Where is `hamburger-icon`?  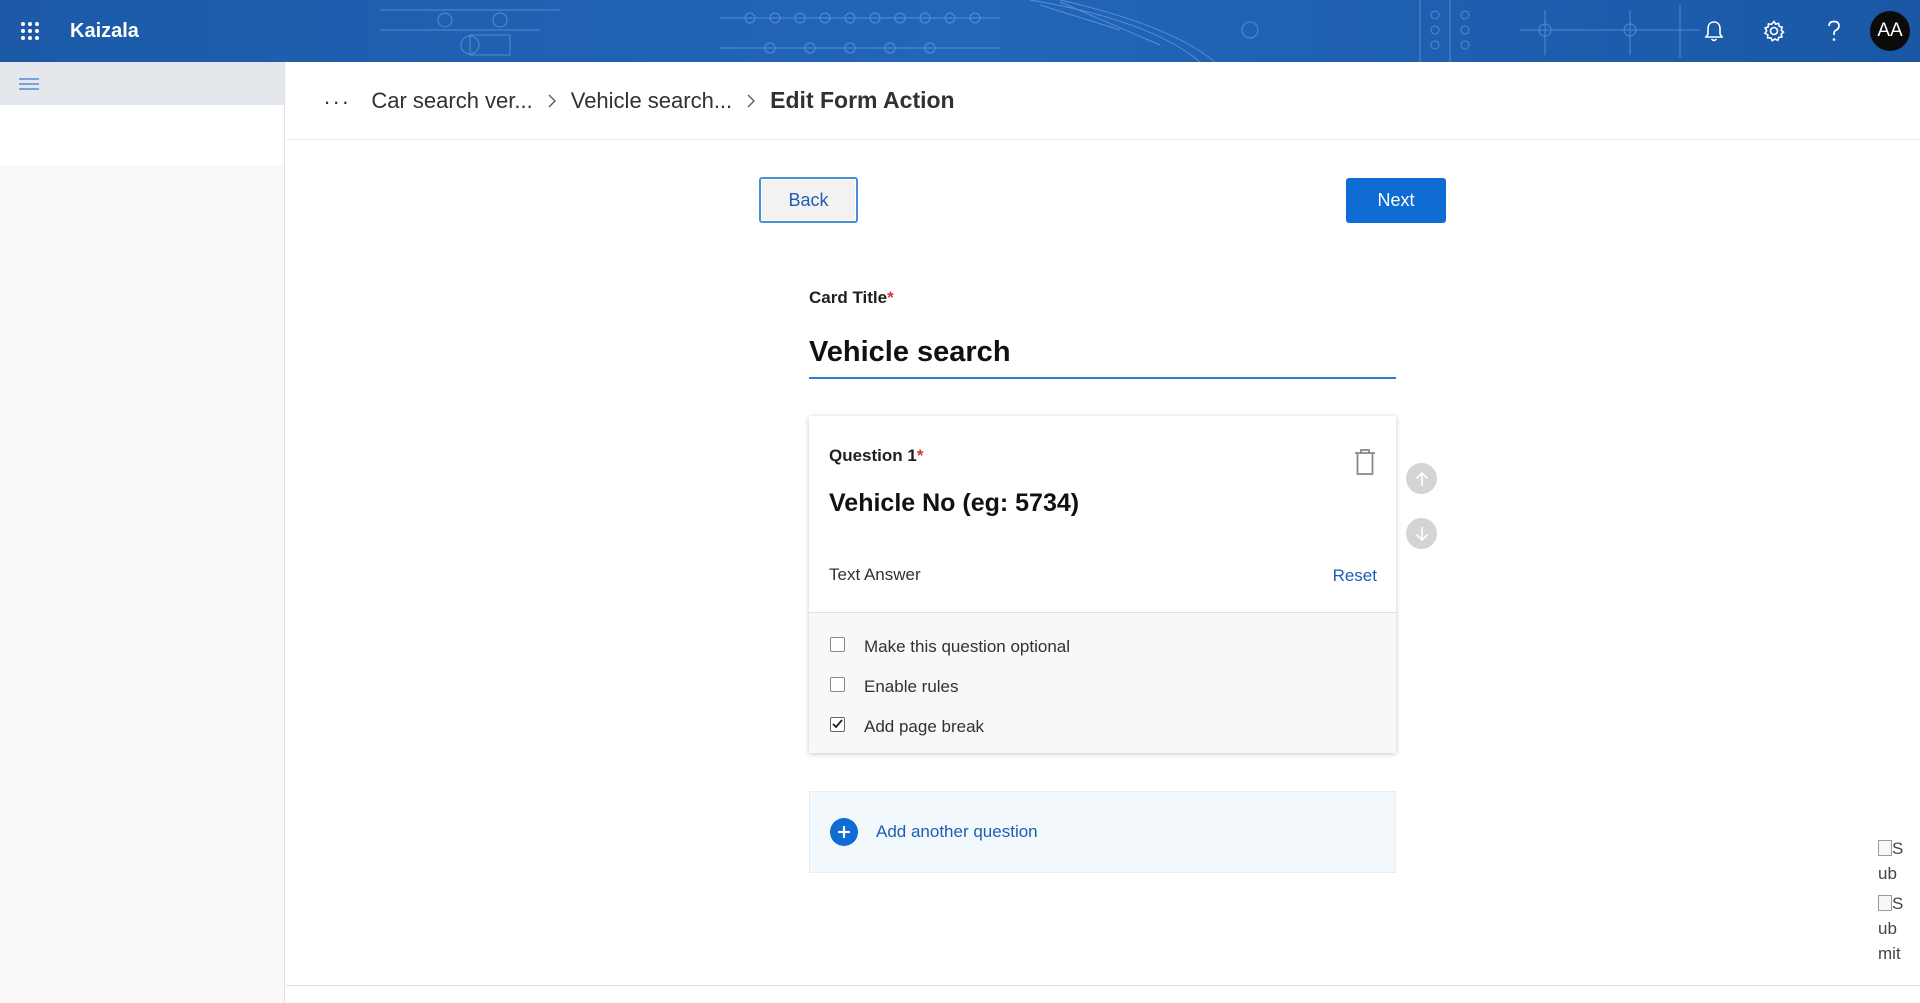 hamburger-icon is located at coordinates (29, 83).